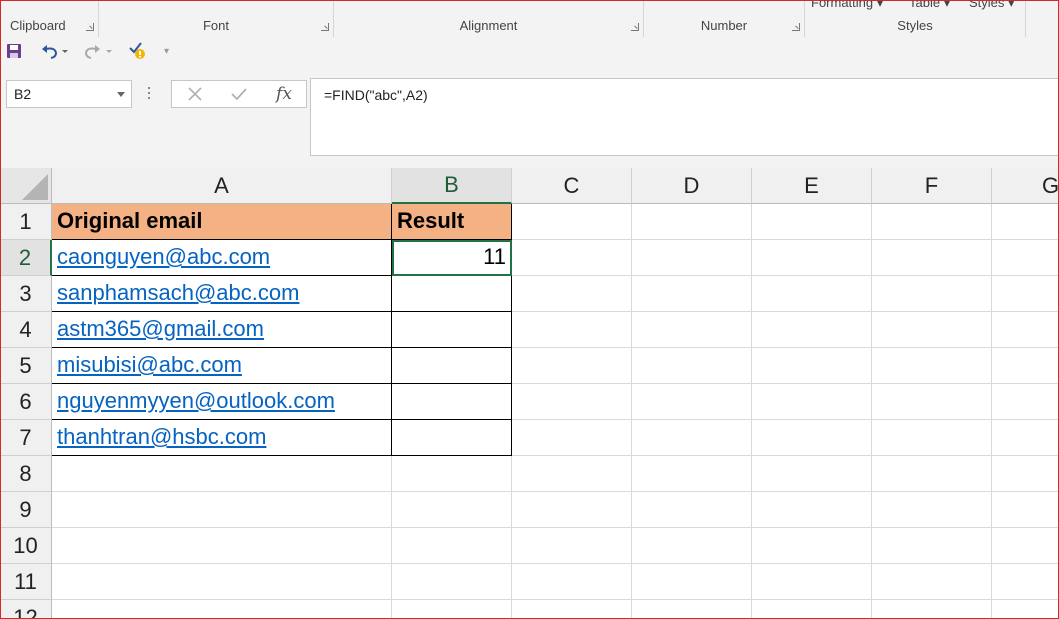 The image size is (1059, 619). Describe the element at coordinates (222, 510) in the screenshot. I see `cell-a9` at that location.